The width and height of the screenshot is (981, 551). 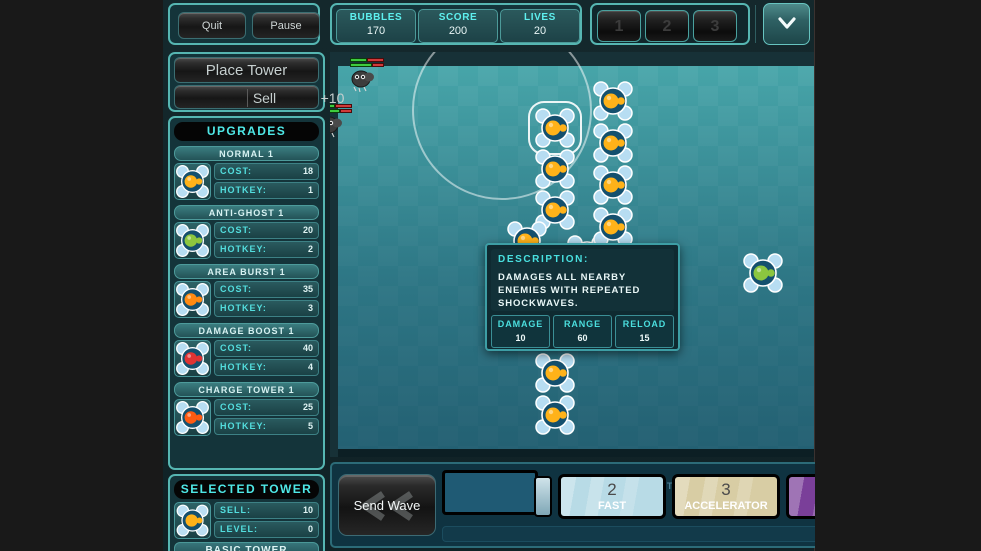 I want to click on upgrade-cost-value: 35, so click(x=307, y=289).